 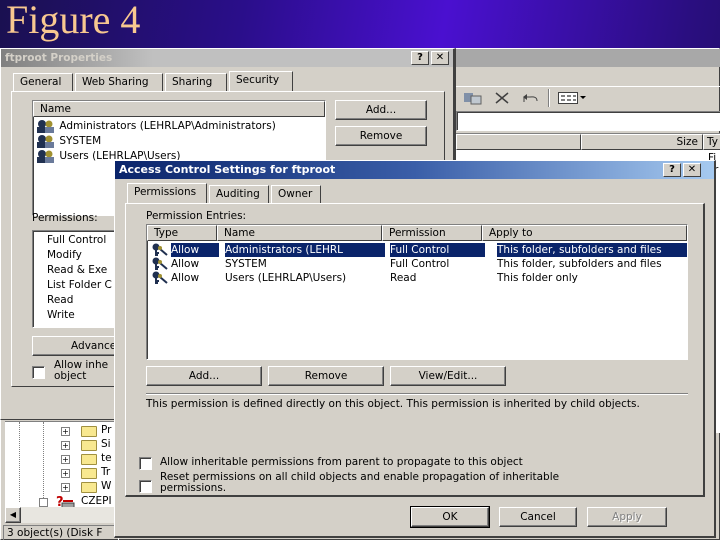 What do you see at coordinates (91, 444) in the screenshot?
I see `tree-item: + Si` at bounding box center [91, 444].